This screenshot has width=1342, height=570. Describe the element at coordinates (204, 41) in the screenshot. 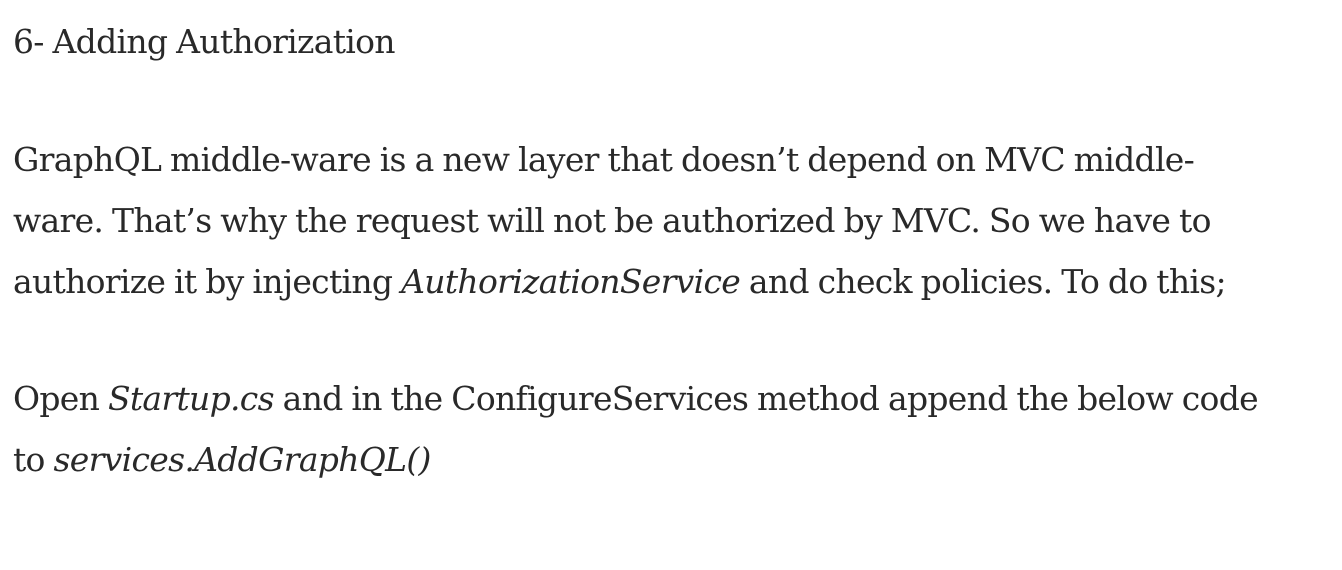

I see `section-heading: 6- Adding Authorization` at that location.